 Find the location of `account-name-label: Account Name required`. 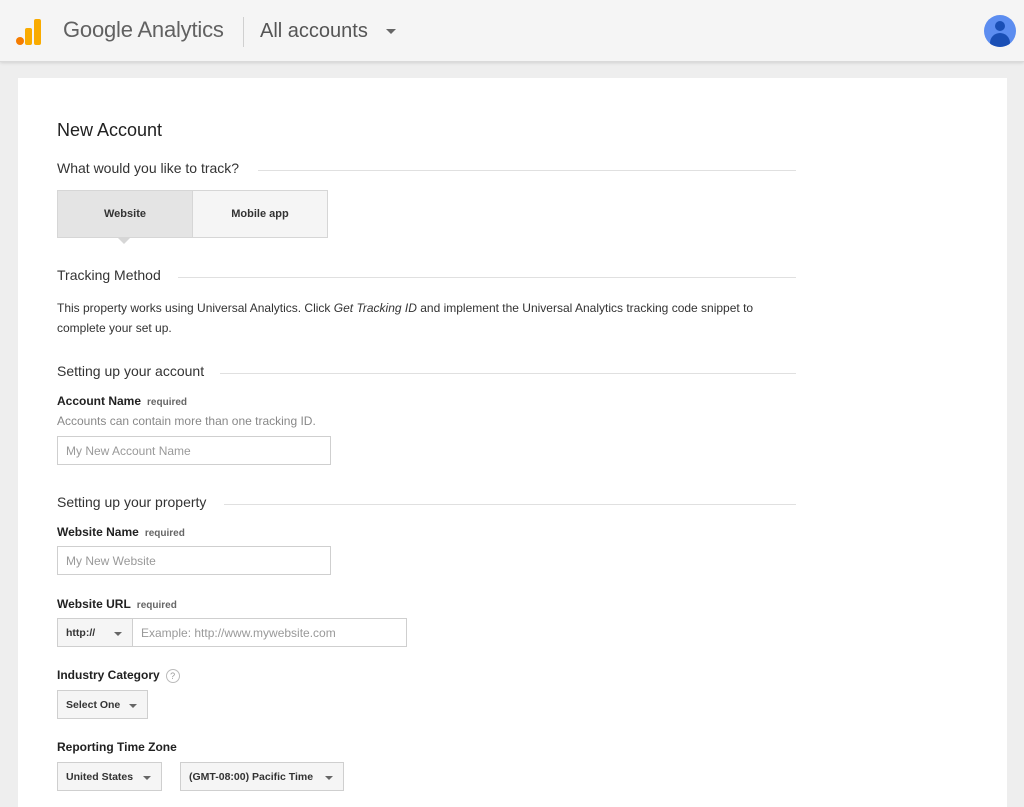

account-name-label: Account Name required is located at coordinates (122, 401).